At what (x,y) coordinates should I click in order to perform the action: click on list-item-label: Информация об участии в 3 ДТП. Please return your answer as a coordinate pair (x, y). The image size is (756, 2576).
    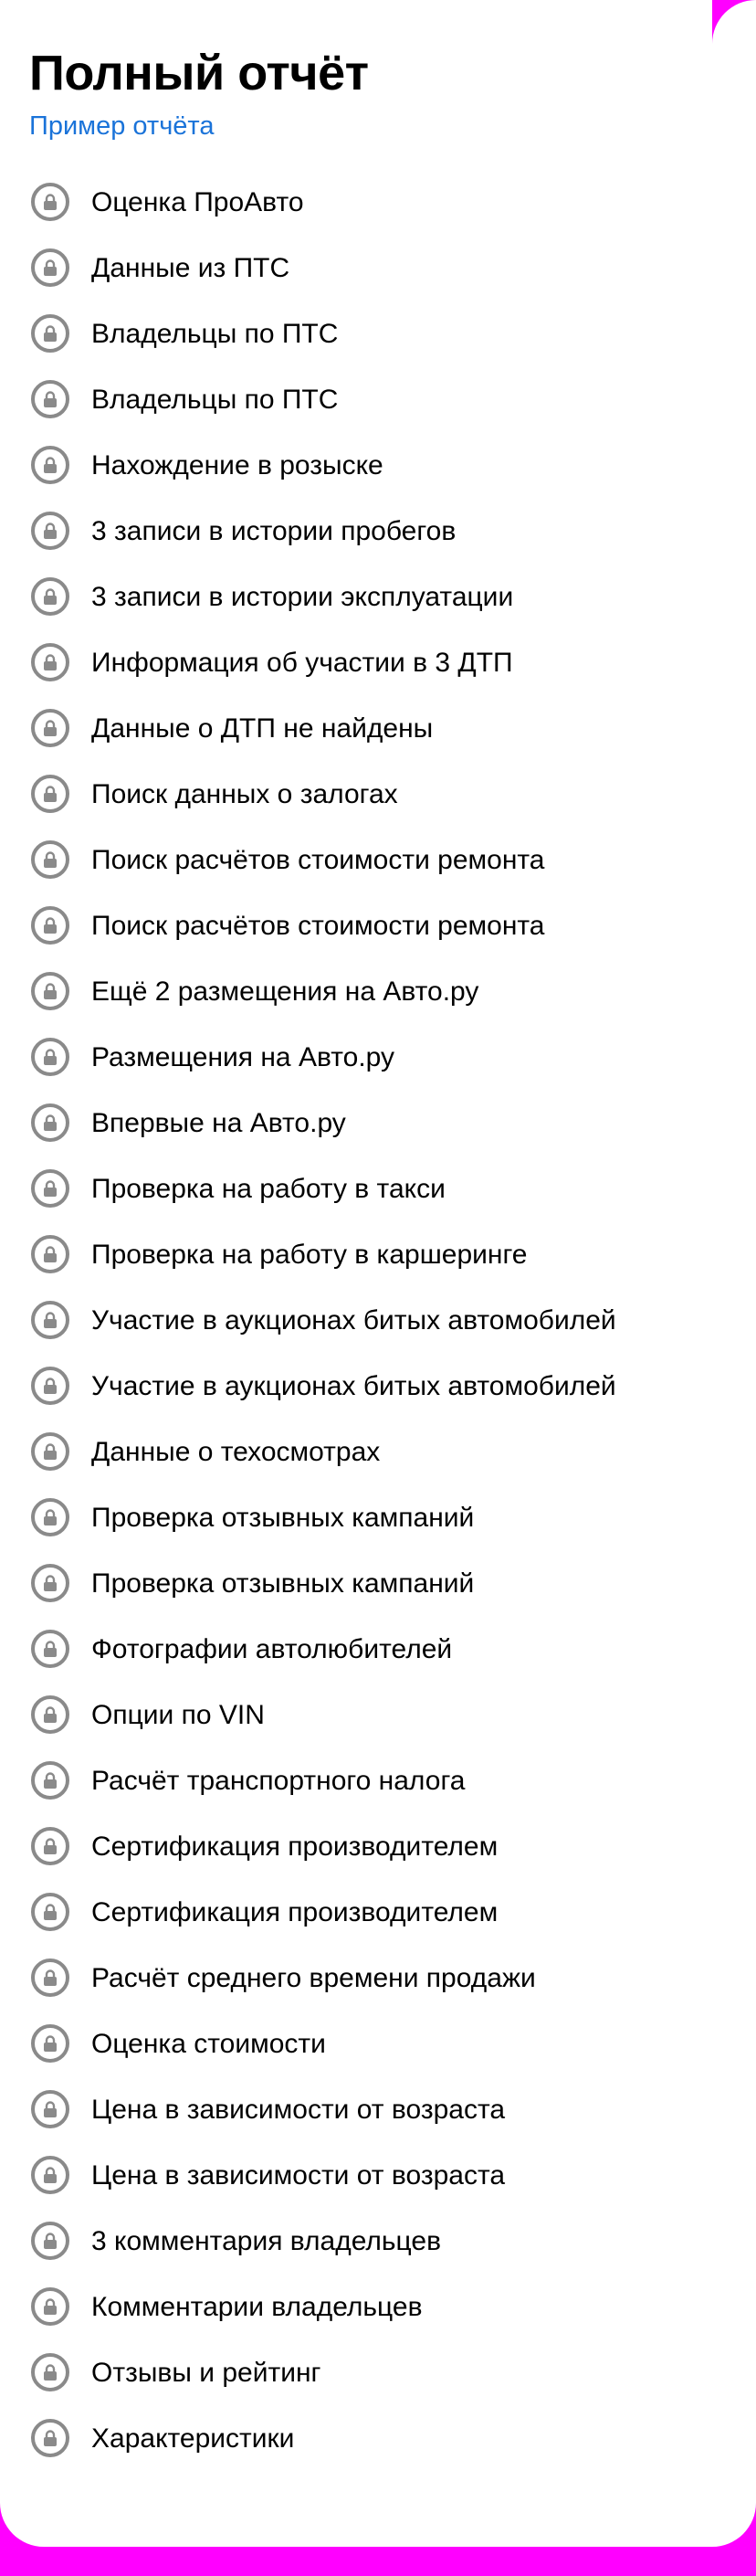
    Looking at the image, I should click on (302, 663).